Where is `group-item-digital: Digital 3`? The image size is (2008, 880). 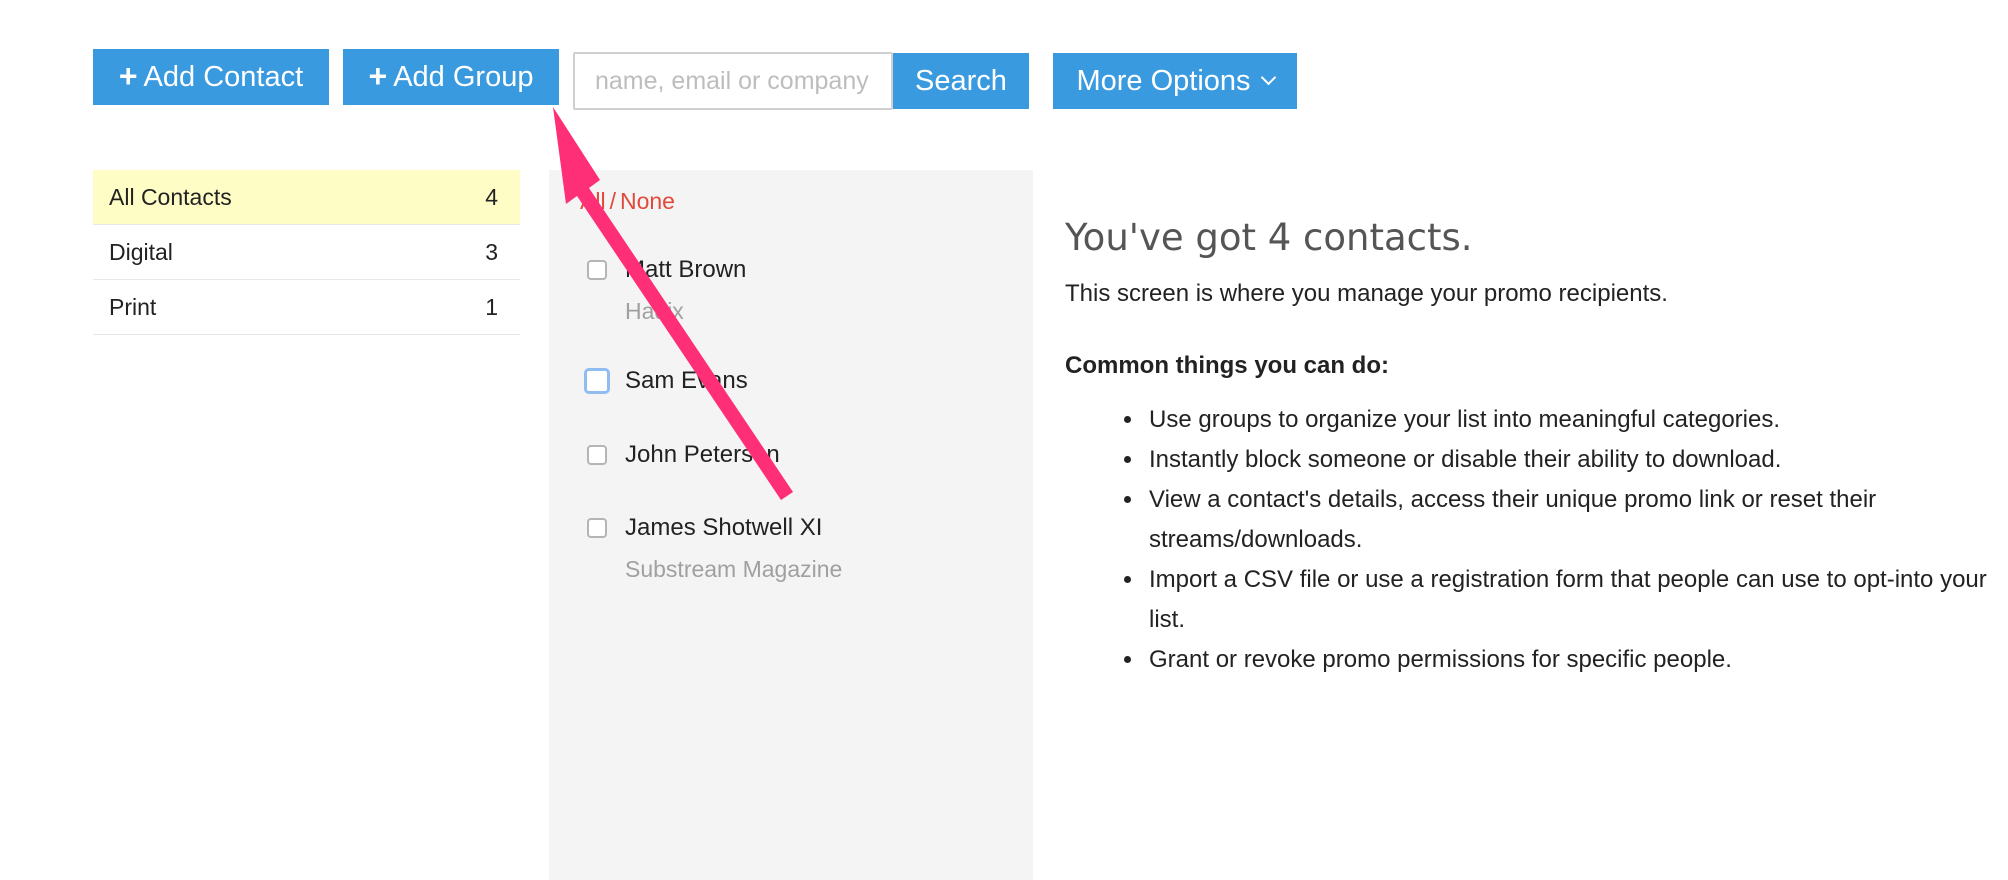
group-item-digital: Digital 3 is located at coordinates (306, 252).